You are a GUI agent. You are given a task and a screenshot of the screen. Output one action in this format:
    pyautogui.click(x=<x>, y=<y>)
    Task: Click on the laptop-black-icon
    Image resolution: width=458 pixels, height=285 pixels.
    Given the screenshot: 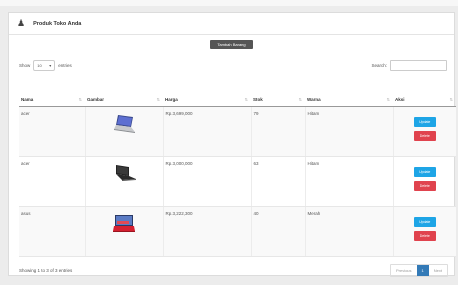 What is the action you would take?
    pyautogui.click(x=126, y=172)
    